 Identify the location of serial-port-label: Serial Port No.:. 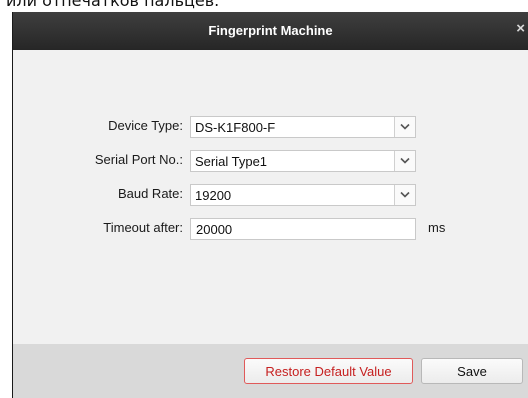
(138, 159).